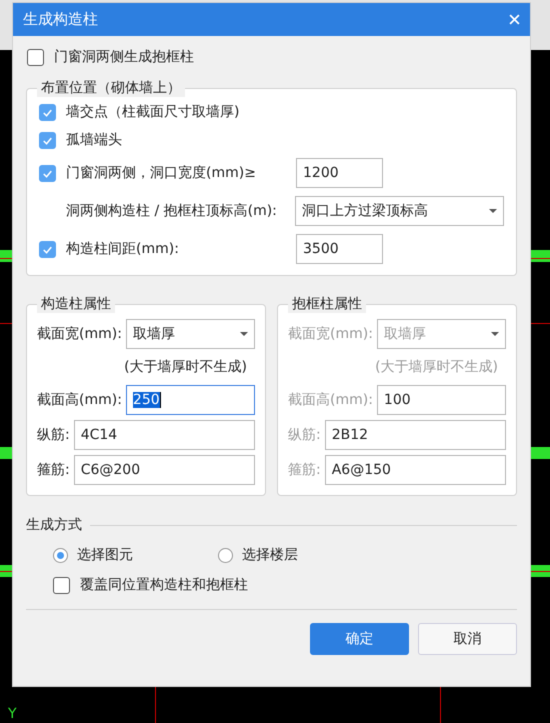  What do you see at coordinates (467, 639) in the screenshot?
I see `cancel-button: 取消` at bounding box center [467, 639].